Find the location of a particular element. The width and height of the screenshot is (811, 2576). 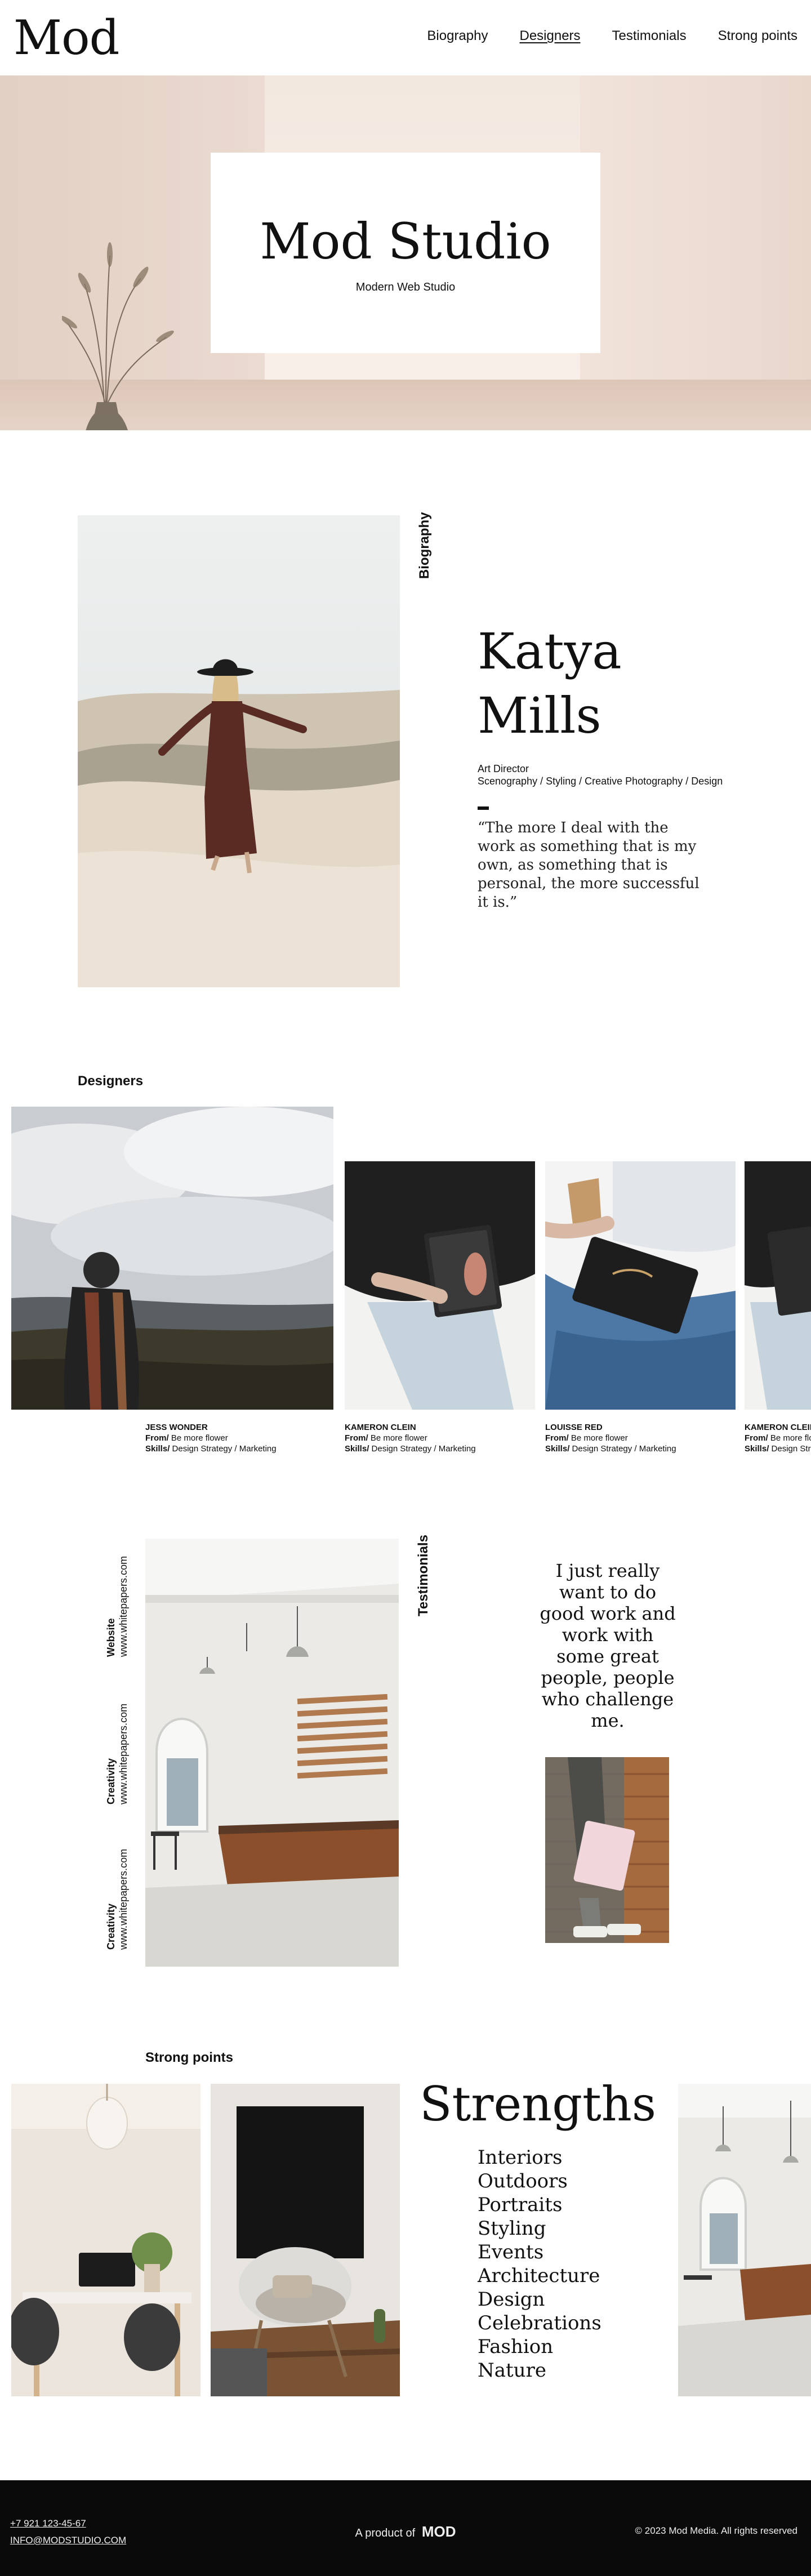

strength-item: Architecture is located at coordinates (539, 2276).